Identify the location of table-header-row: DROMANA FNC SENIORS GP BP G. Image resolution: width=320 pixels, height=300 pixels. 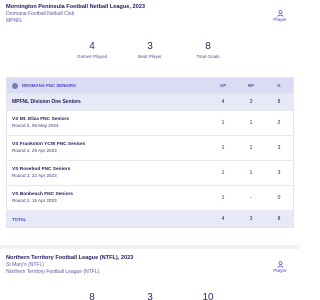
(150, 86).